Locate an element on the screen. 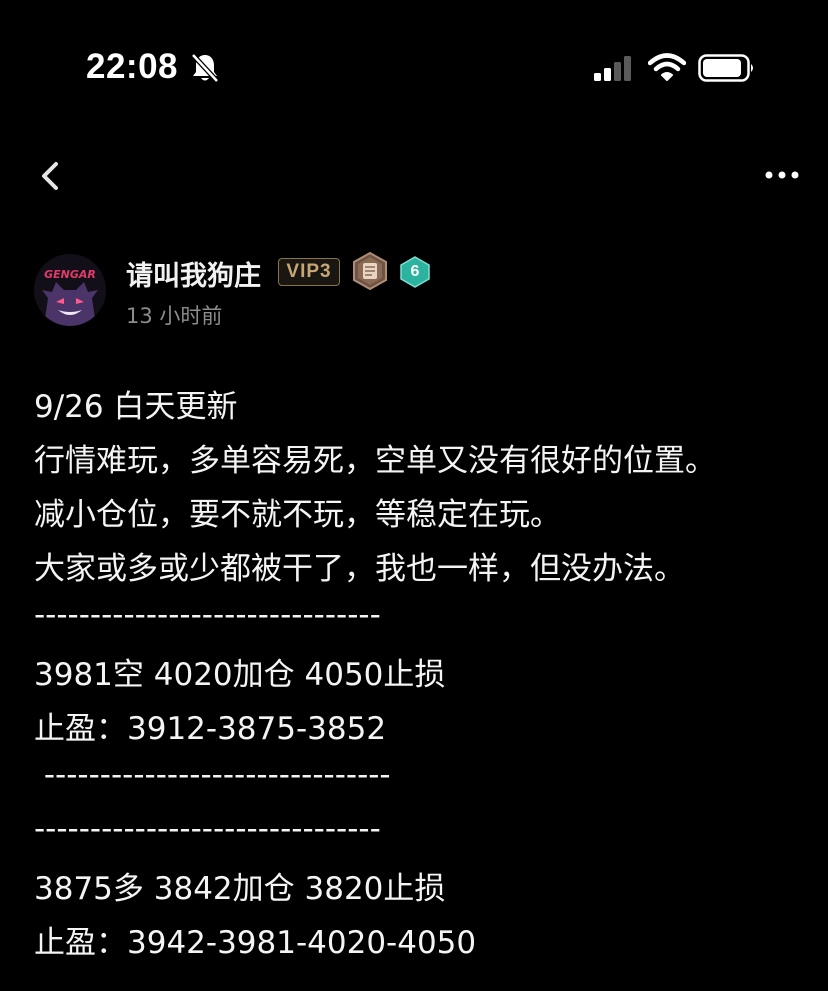 This screenshot has height=991, width=828. post-line: 3875多 3842加仓 3820止损 is located at coordinates (240, 889).